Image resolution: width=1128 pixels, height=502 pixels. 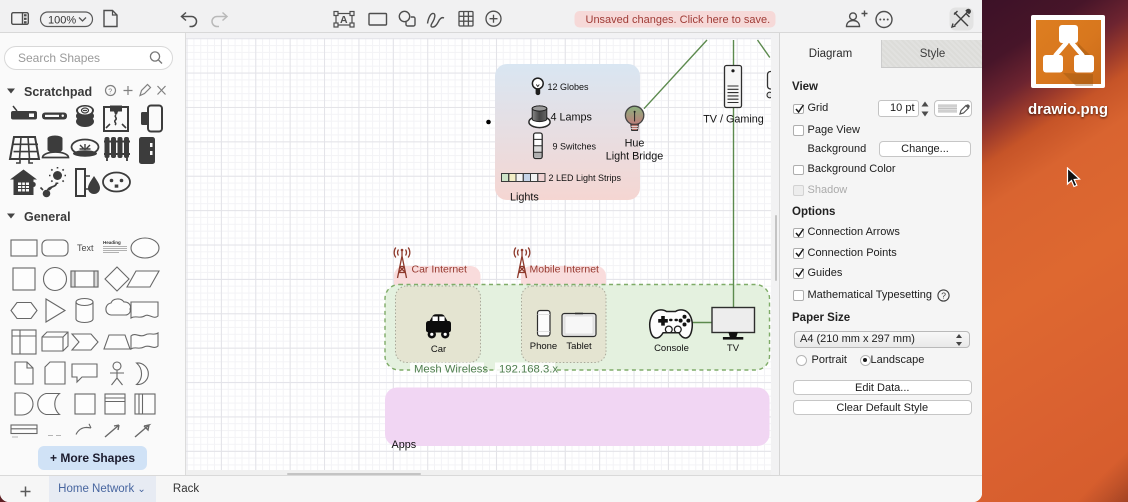 I want to click on svg-text: General, so click(x=47, y=217).